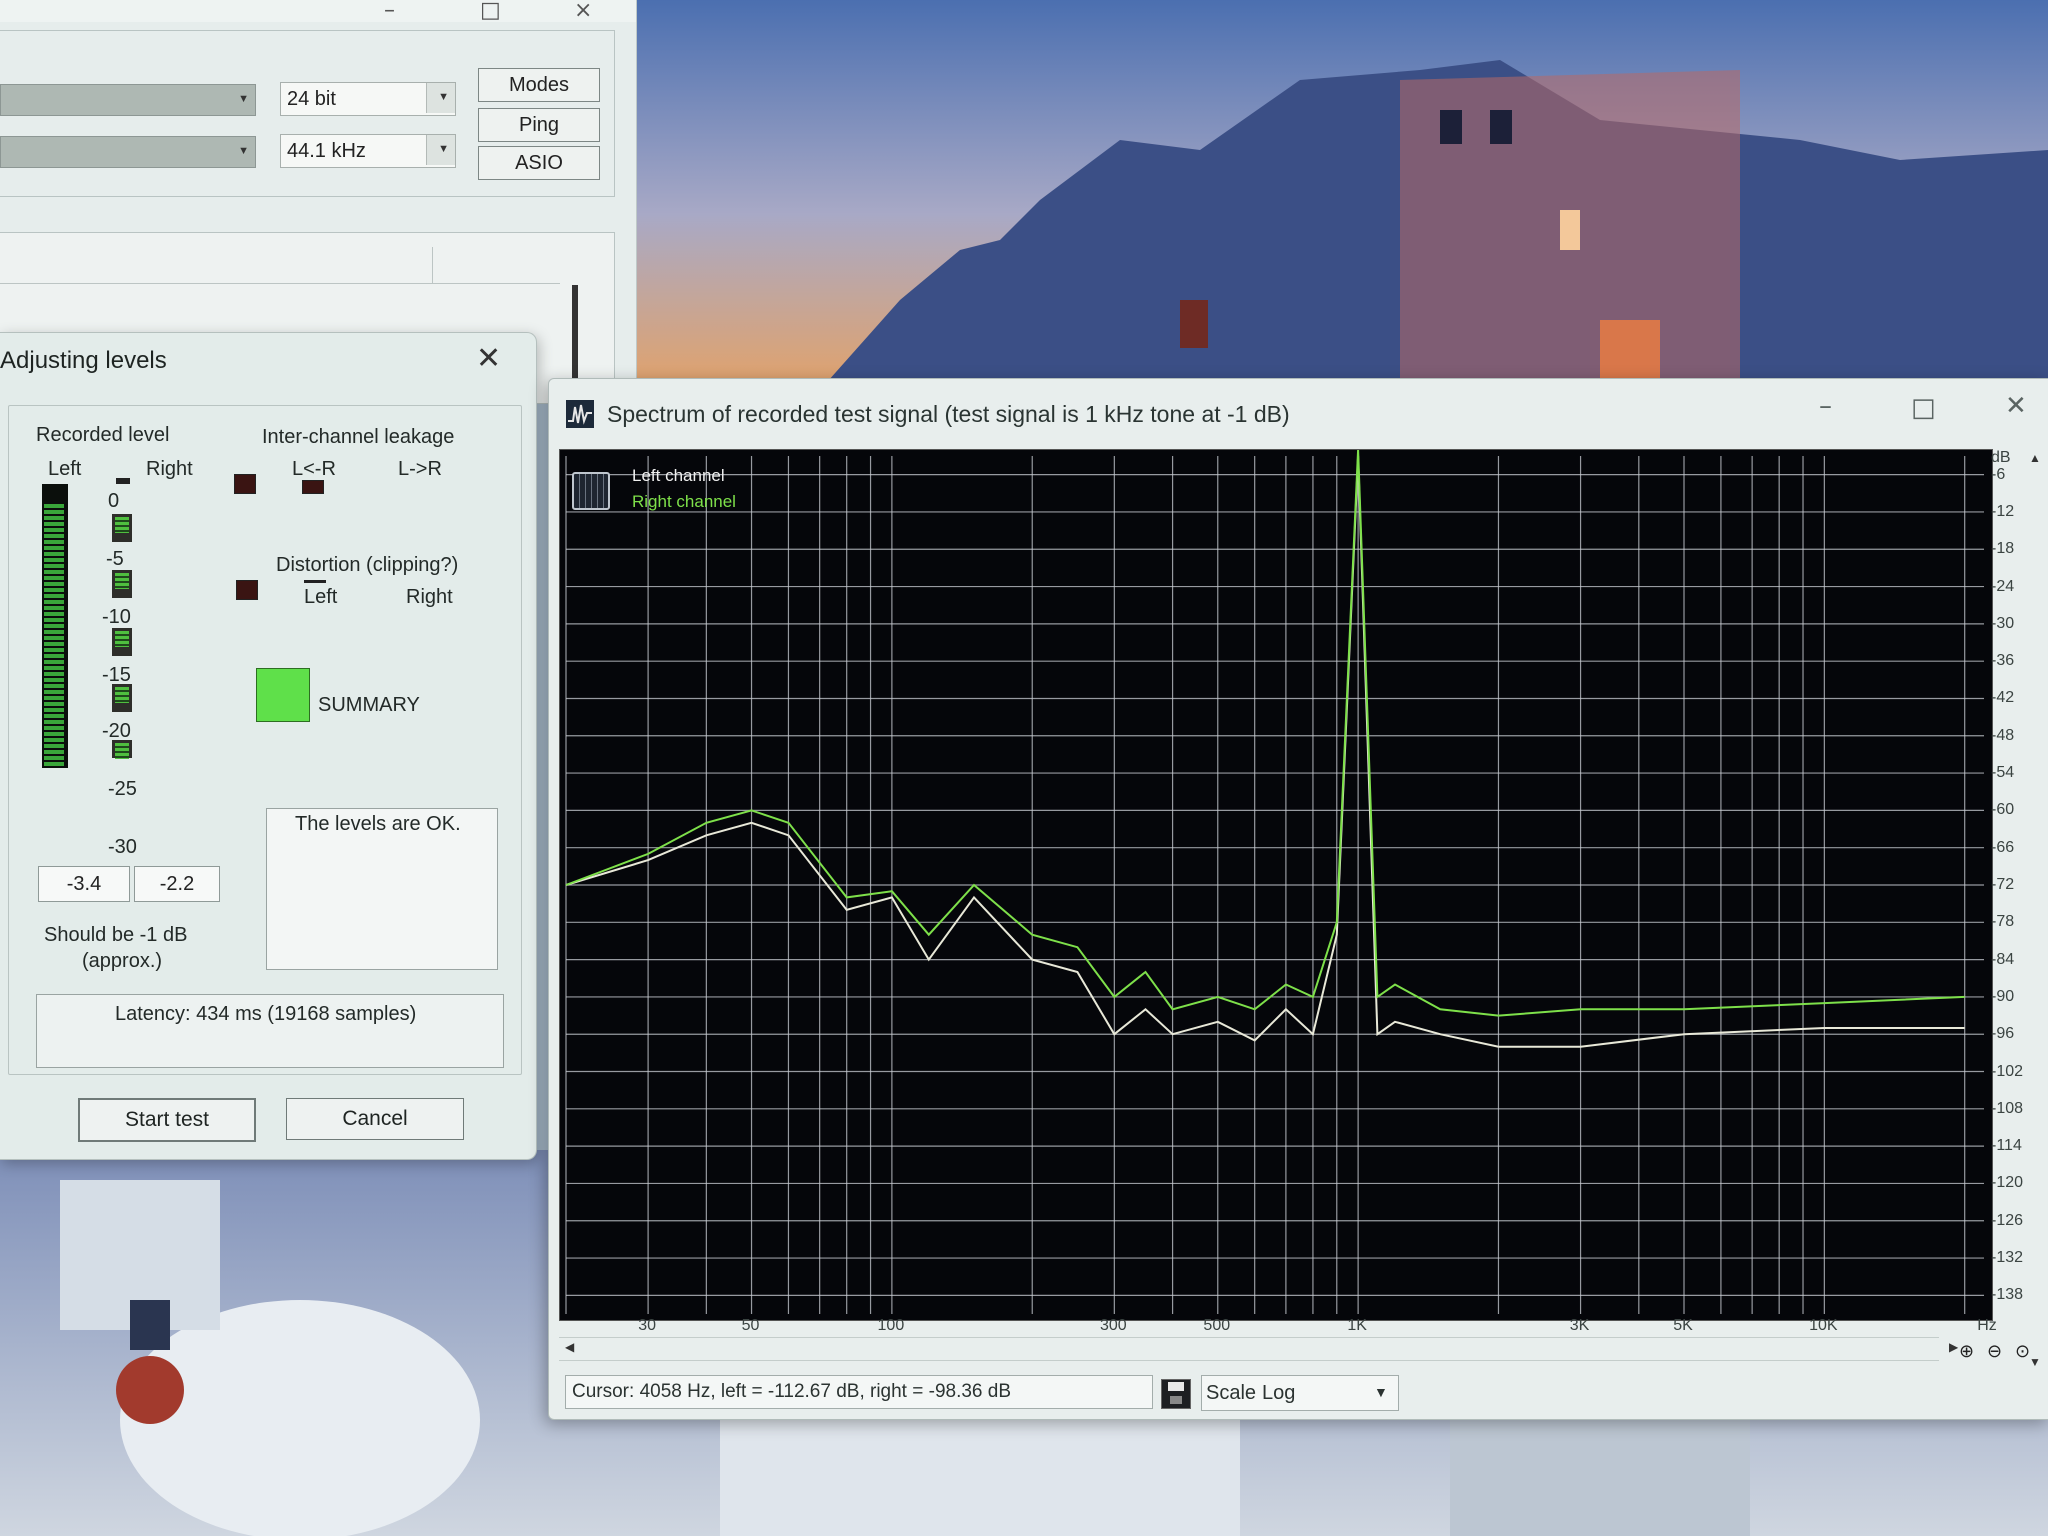 The height and width of the screenshot is (1536, 2048). Describe the element at coordinates (116, 731) in the screenshot. I see `scale-label-20: -20` at that location.